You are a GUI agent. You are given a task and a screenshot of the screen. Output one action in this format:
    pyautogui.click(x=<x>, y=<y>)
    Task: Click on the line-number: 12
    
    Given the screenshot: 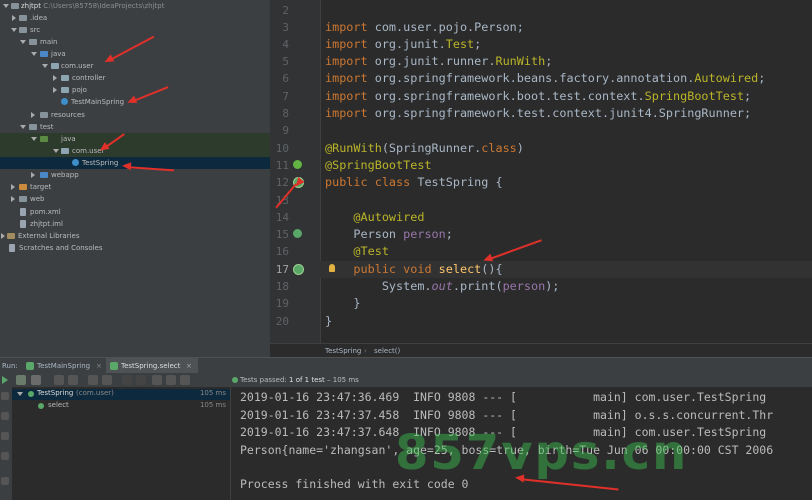 What is the action you would take?
    pyautogui.click(x=282, y=182)
    